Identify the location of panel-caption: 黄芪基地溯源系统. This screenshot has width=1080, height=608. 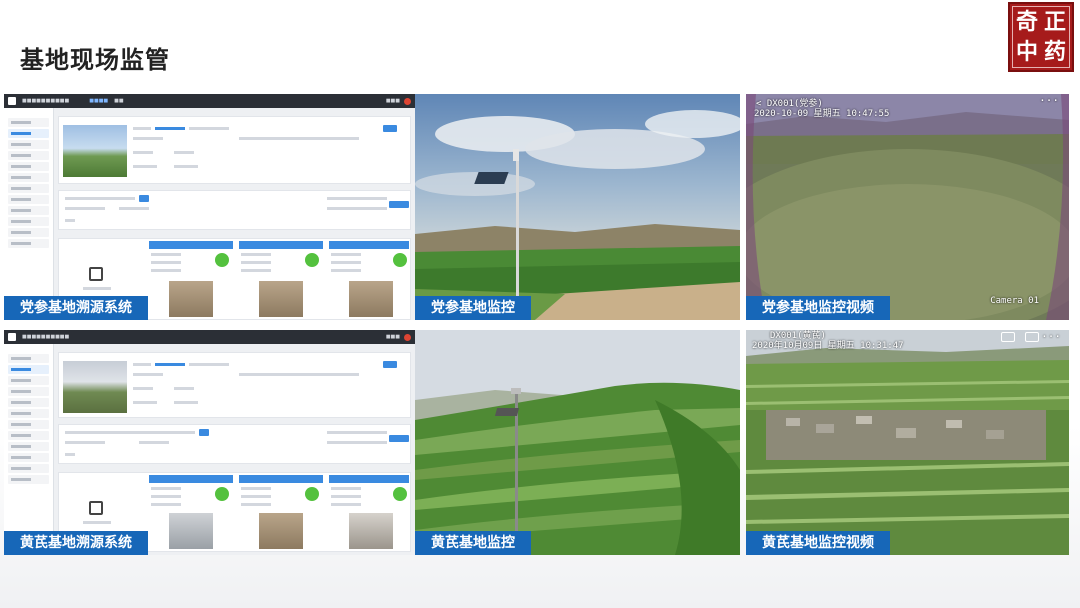
(76, 543).